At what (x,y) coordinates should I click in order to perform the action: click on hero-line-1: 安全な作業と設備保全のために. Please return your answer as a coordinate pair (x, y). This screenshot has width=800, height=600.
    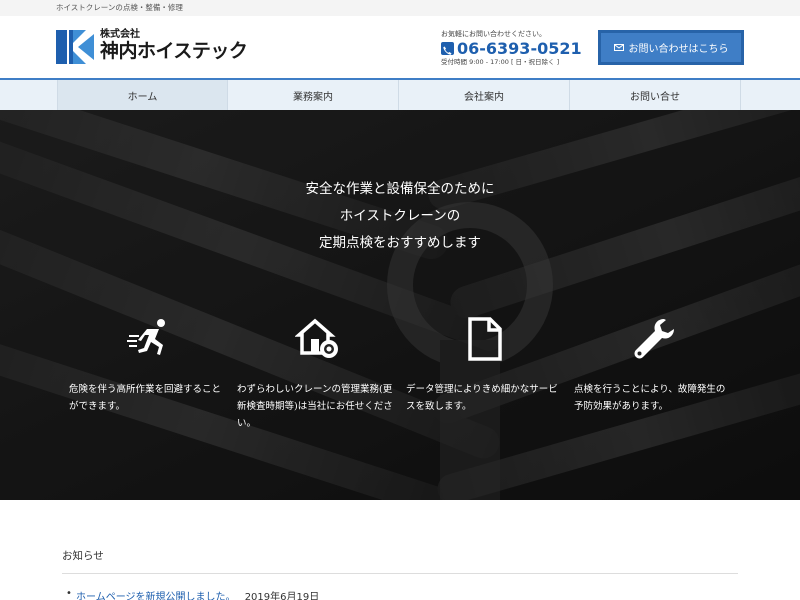
    Looking at the image, I should click on (400, 189).